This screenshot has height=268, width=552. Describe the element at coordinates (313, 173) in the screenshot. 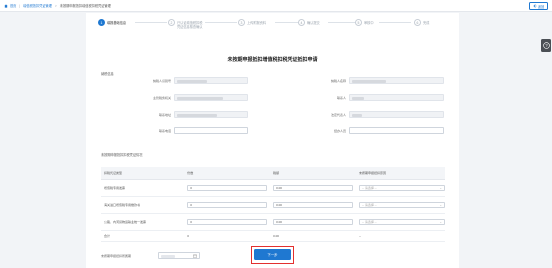

I see `header-tax: 税额` at that location.